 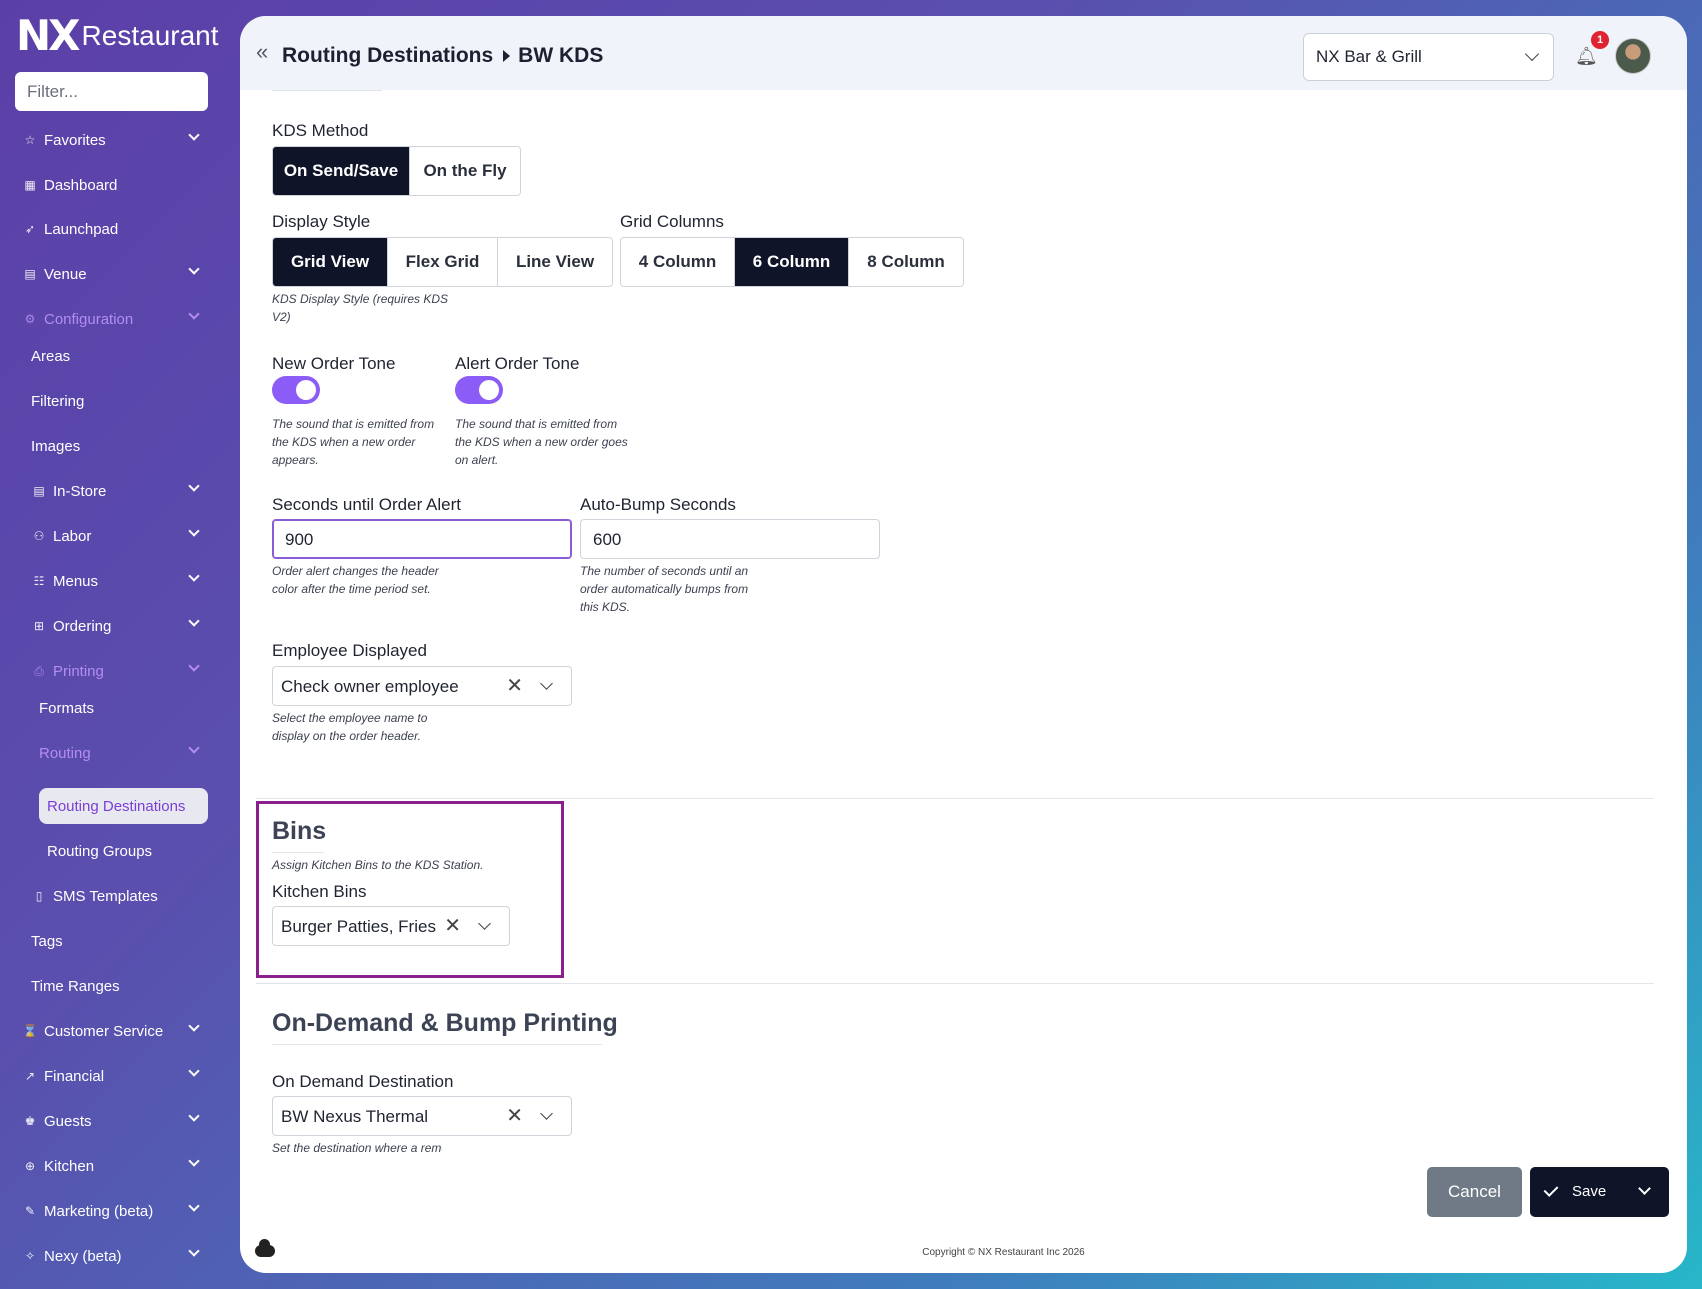 What do you see at coordinates (39, 491) in the screenshot?
I see `store-icon: ▤` at bounding box center [39, 491].